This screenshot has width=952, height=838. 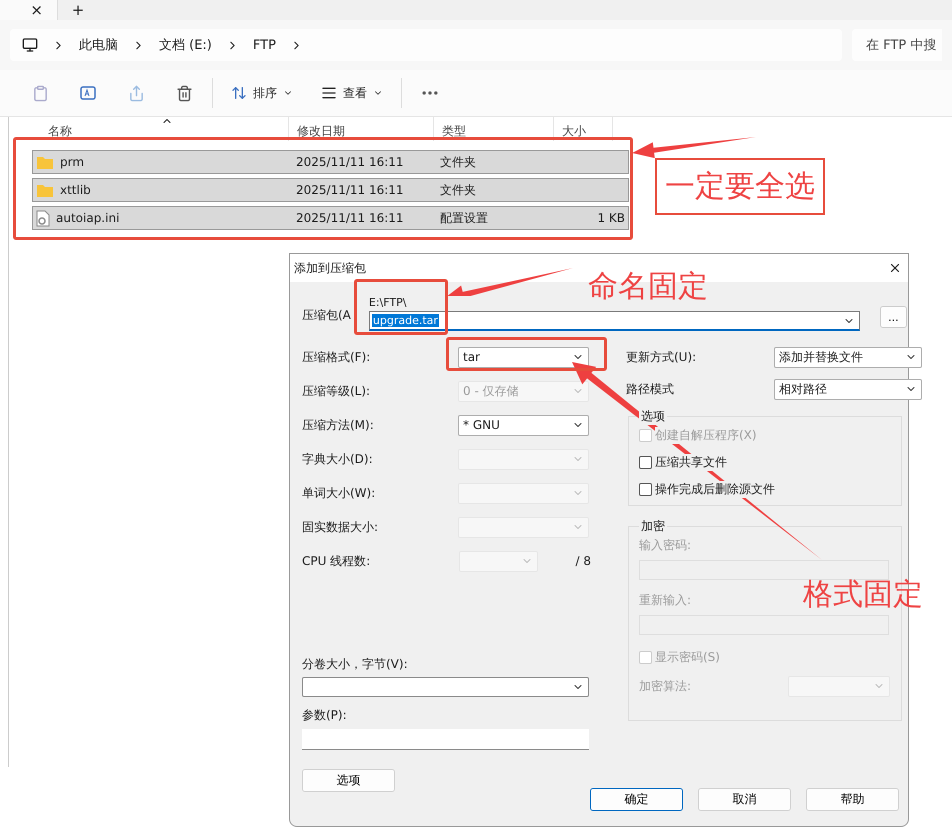 What do you see at coordinates (336, 561) in the screenshot?
I see `field-label: CPU 线程数:` at bounding box center [336, 561].